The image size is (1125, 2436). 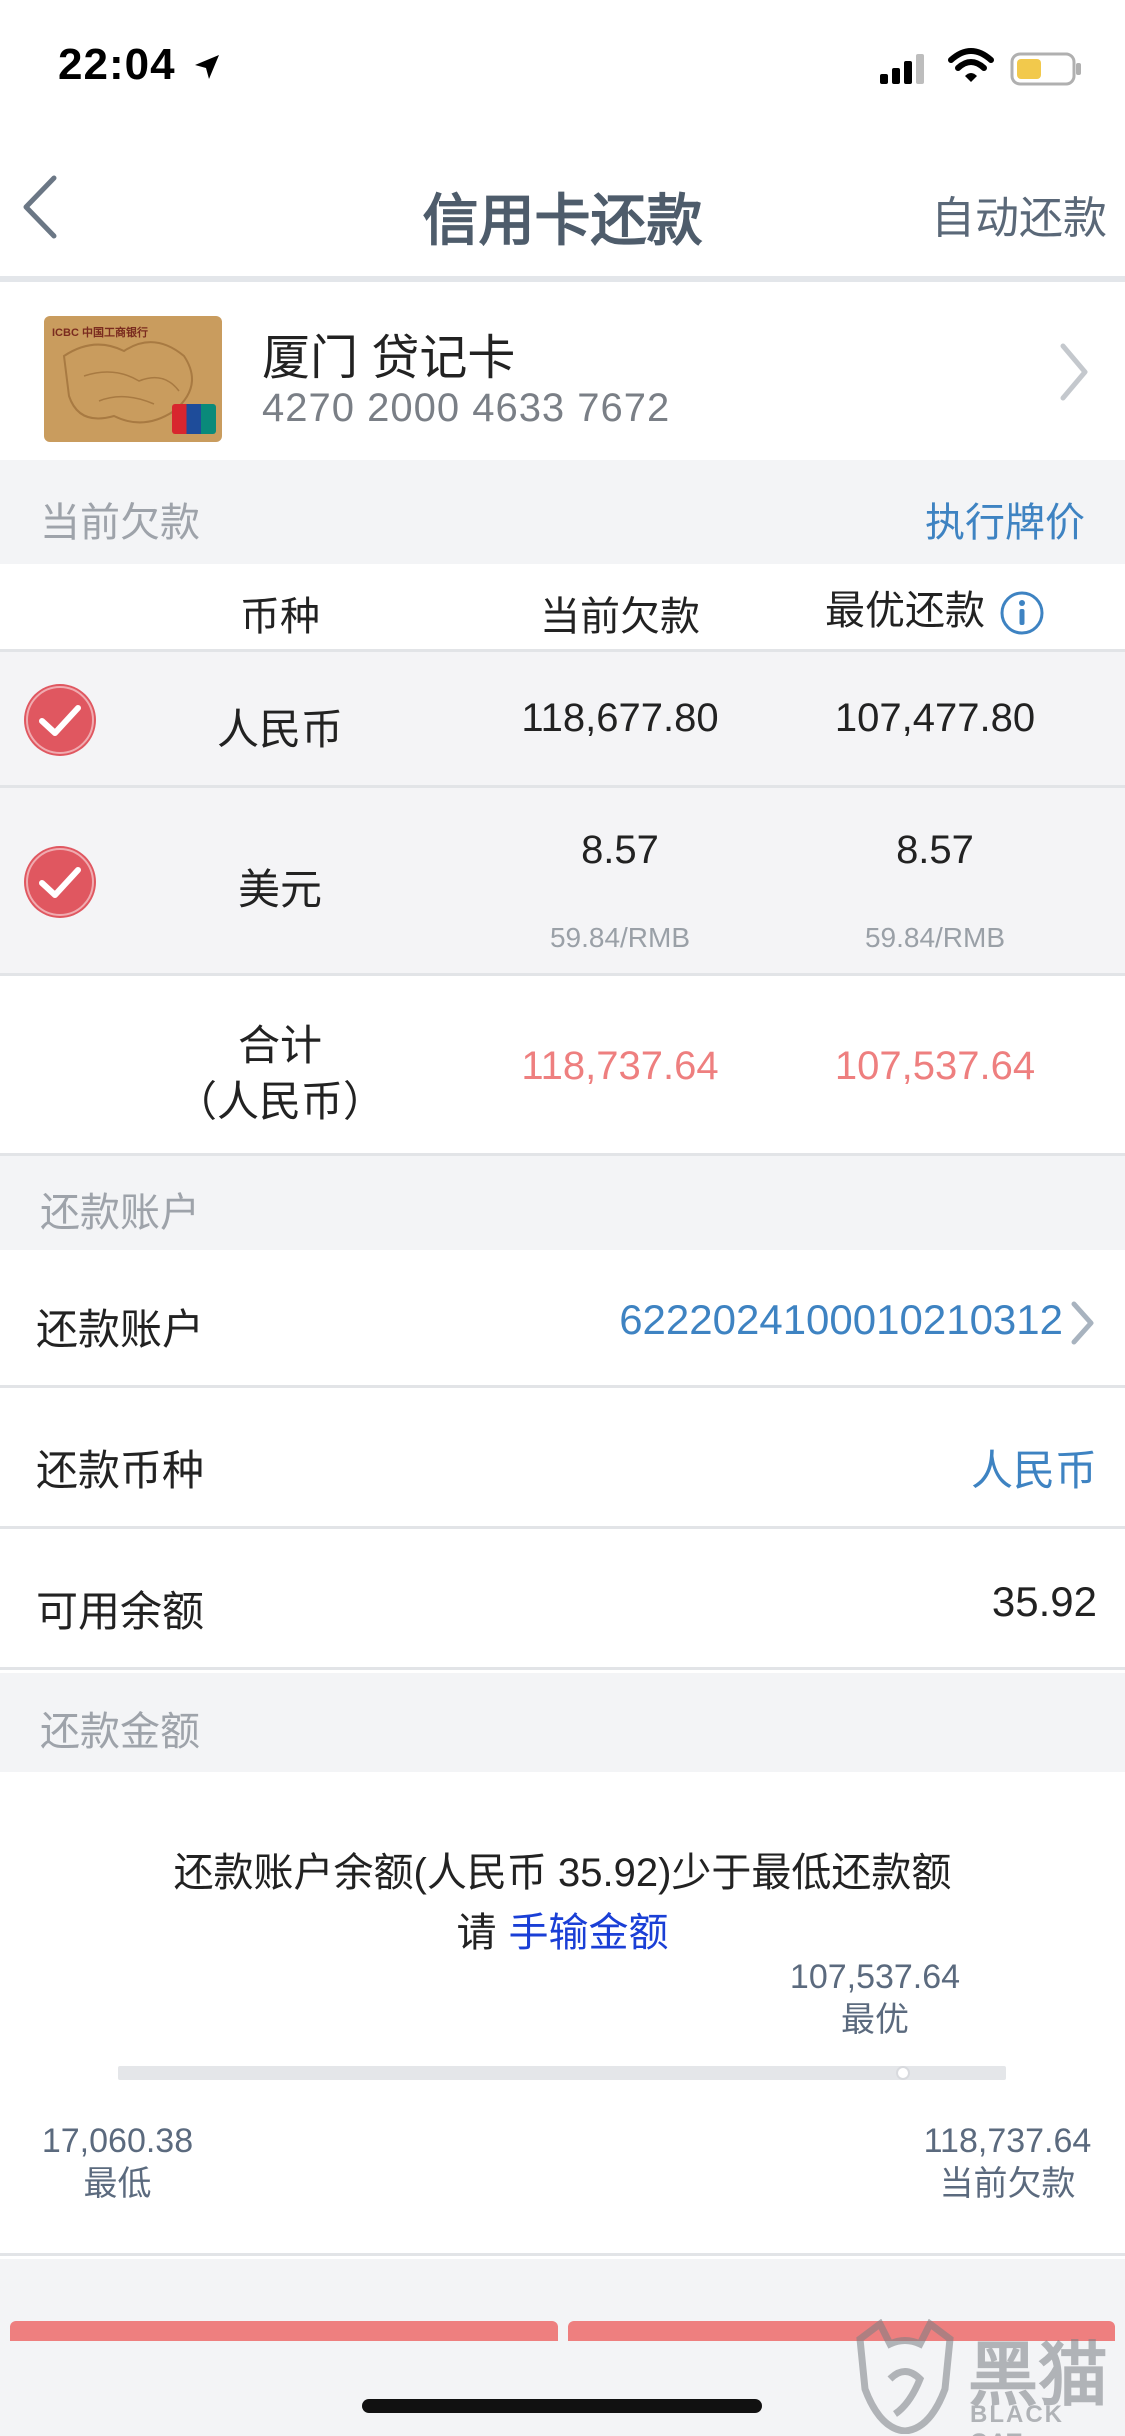 I want to click on total-label-unit: （人民币）, so click(x=279, y=1101).